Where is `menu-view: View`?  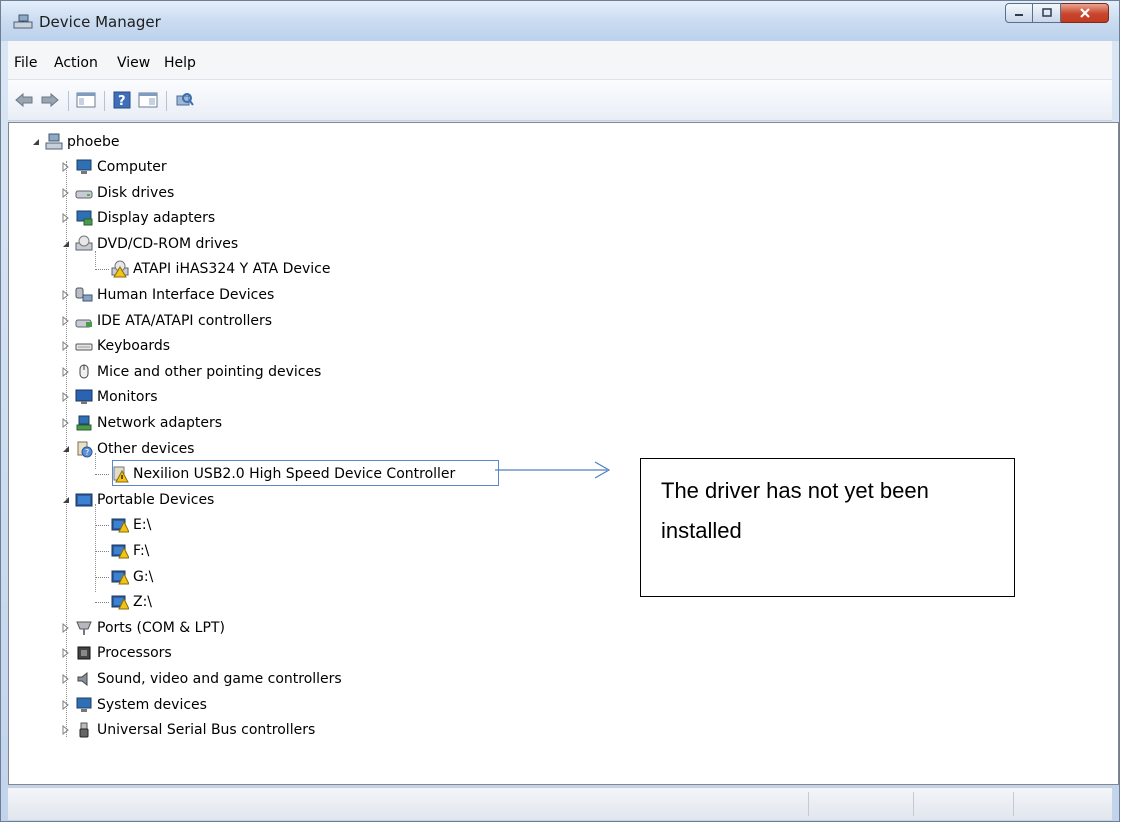
menu-view: View is located at coordinates (133, 63).